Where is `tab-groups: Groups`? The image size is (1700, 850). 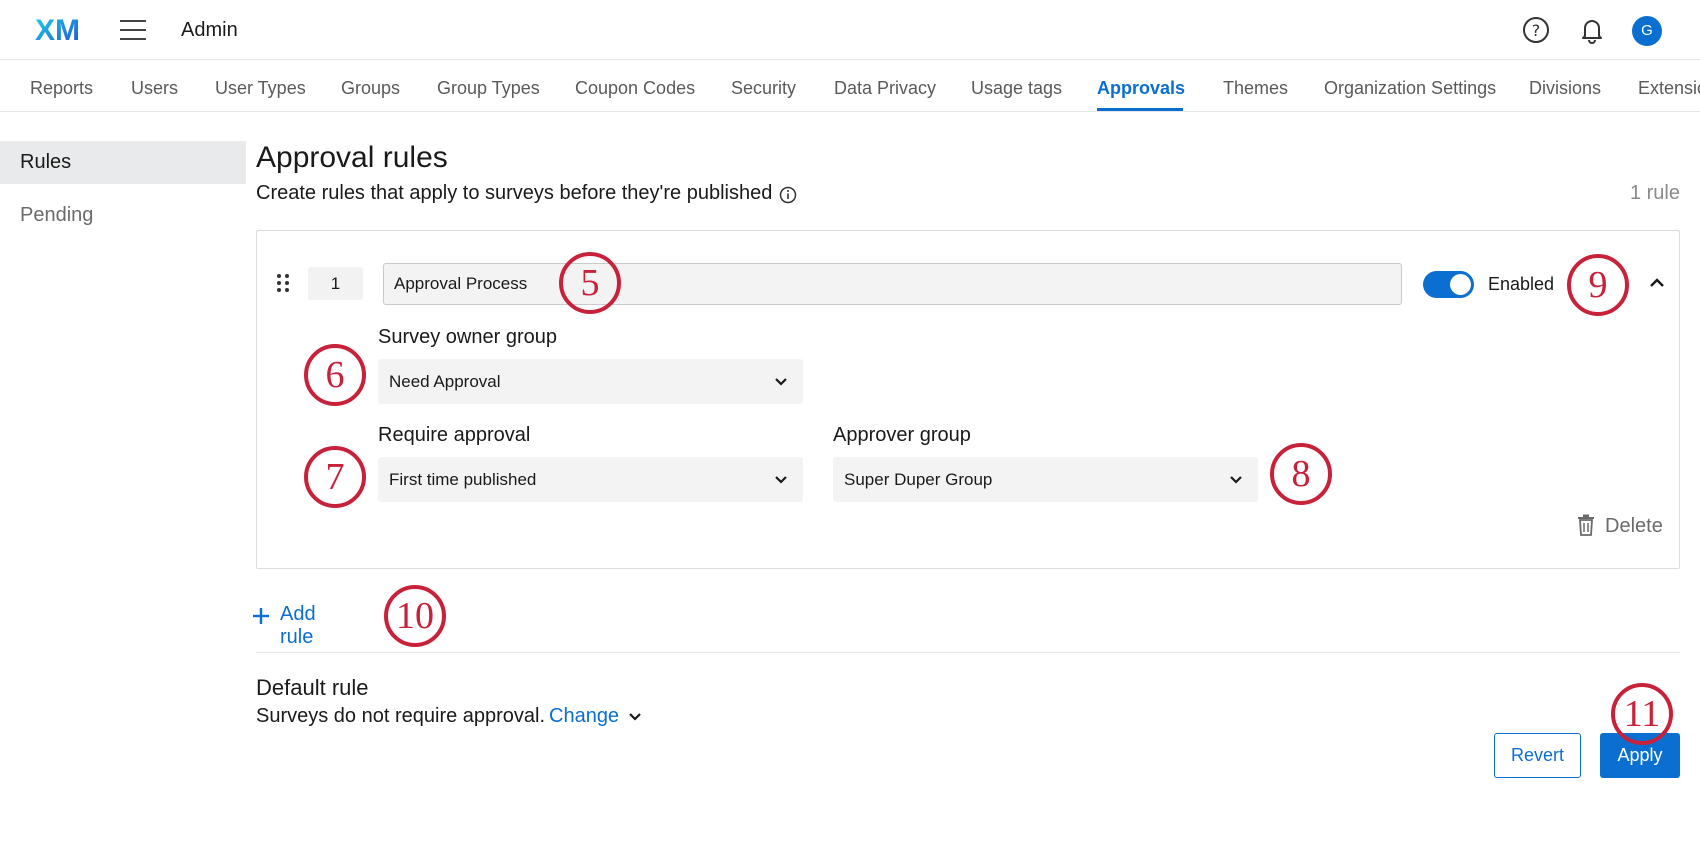 tab-groups: Groups is located at coordinates (370, 88).